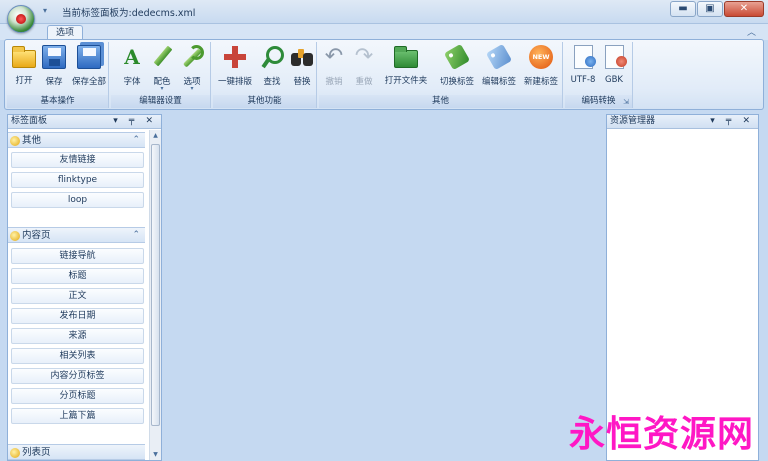  Describe the element at coordinates (57, 101) in the screenshot. I see `group-label-basic: 基本操作` at that location.